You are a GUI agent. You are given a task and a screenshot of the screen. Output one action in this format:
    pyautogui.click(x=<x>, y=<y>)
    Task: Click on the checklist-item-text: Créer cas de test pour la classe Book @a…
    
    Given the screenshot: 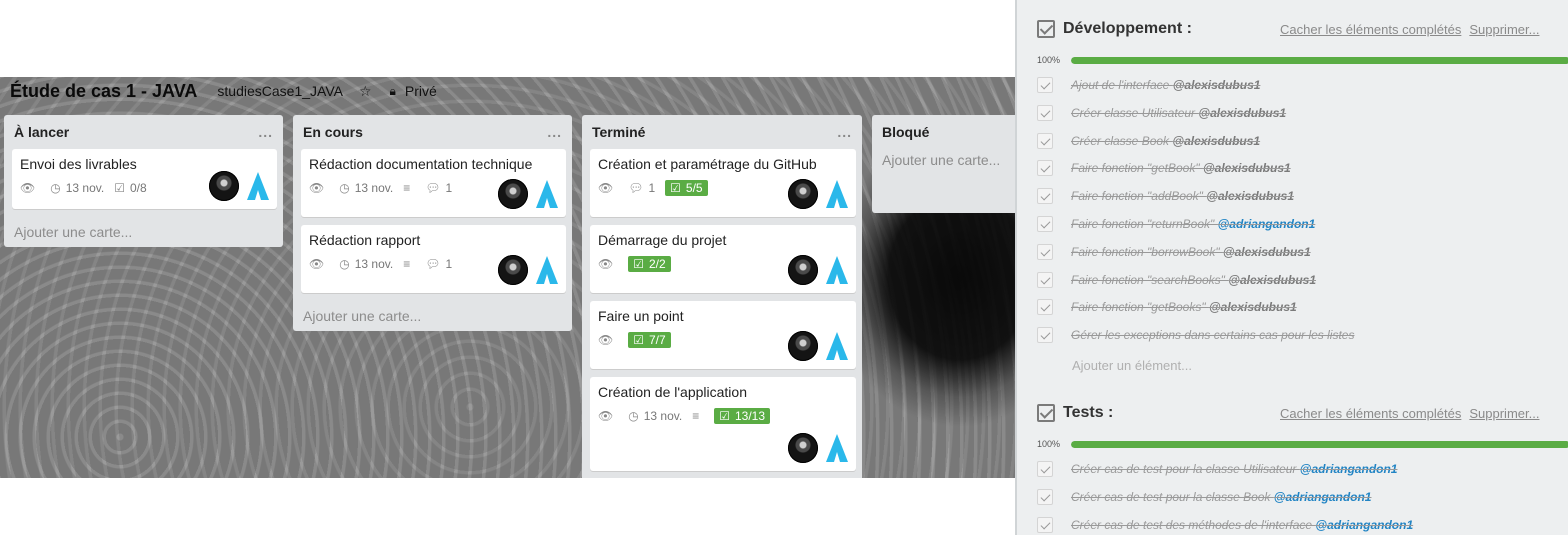 What is the action you would take?
    pyautogui.click(x=1221, y=497)
    